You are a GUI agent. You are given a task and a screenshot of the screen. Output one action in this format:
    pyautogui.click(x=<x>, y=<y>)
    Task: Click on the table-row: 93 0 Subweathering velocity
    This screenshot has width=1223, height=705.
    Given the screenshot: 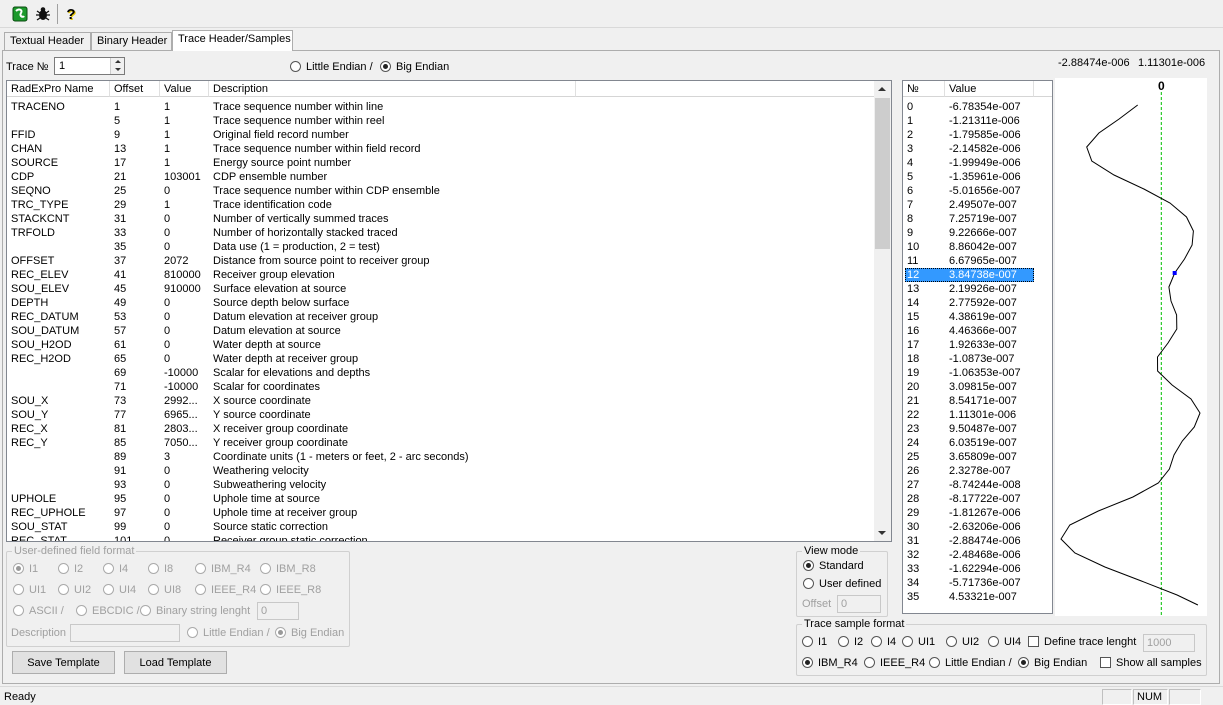 What is the action you would take?
    pyautogui.click(x=441, y=485)
    